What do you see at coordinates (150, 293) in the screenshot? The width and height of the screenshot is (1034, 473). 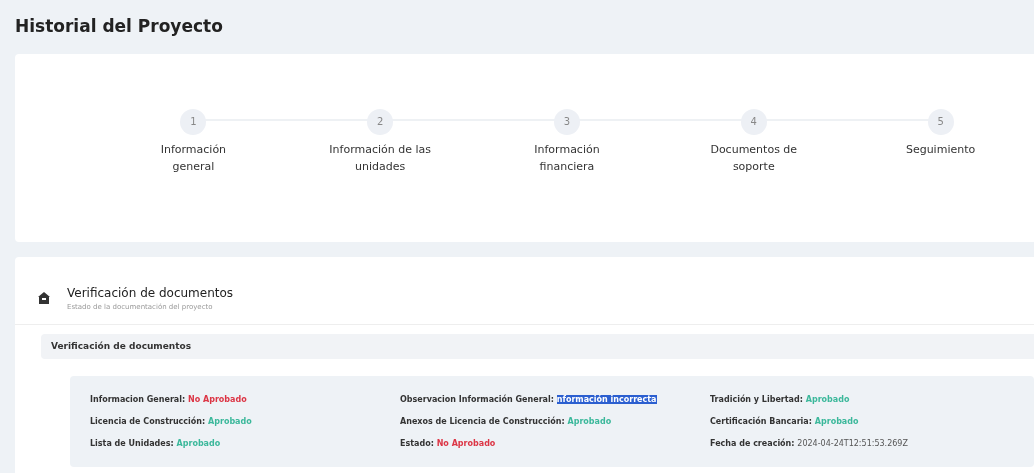 I see `section-title: Verificación de documentos` at bounding box center [150, 293].